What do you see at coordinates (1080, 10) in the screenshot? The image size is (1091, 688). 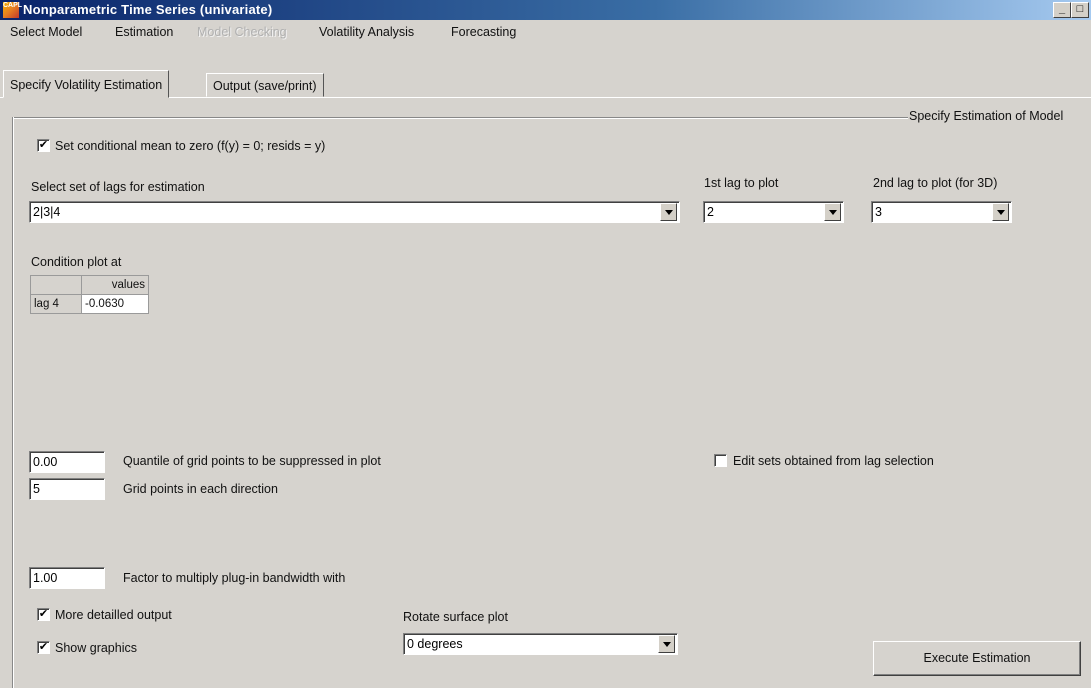 I see `maximize-button: □` at bounding box center [1080, 10].